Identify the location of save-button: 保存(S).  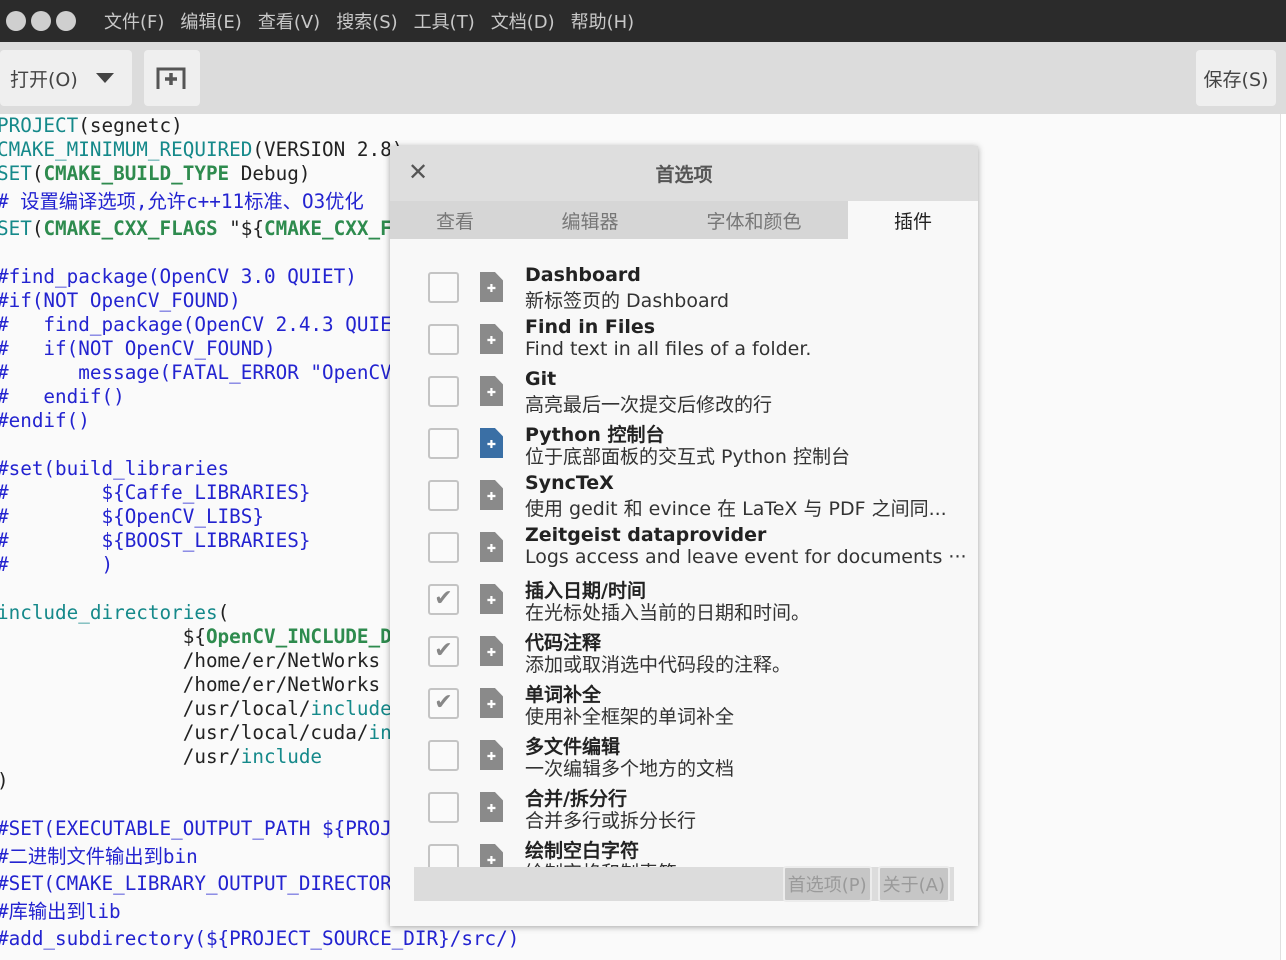
(1236, 78).